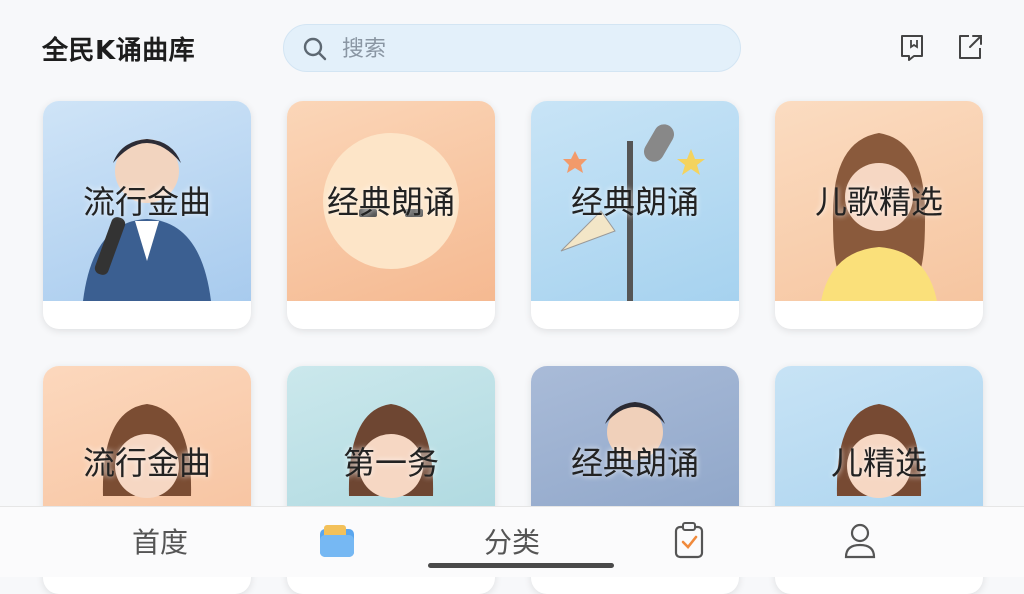  What do you see at coordinates (511, 542) in the screenshot?
I see `tab-label: 分类` at bounding box center [511, 542].